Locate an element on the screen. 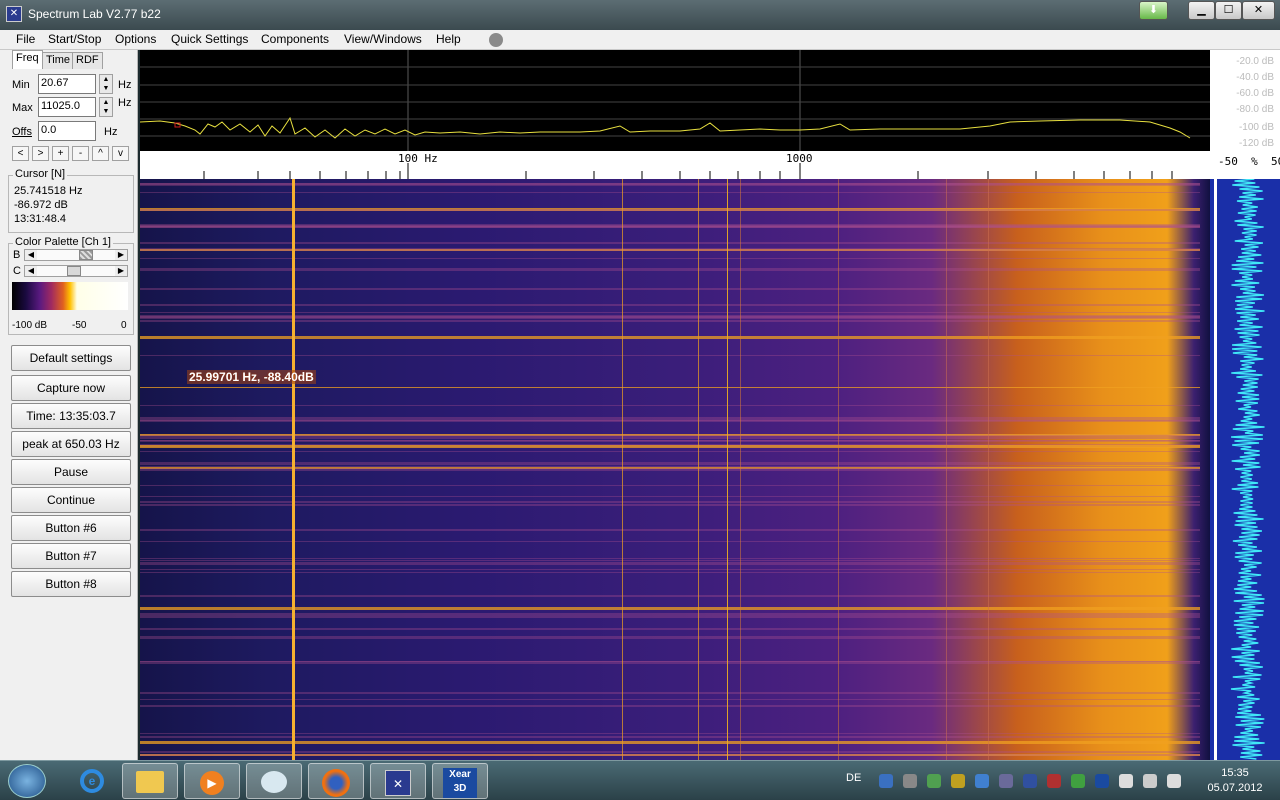 This screenshot has width=1280, height=800. frequency-scale: 100 Hz 1000 is located at coordinates (675, 165).